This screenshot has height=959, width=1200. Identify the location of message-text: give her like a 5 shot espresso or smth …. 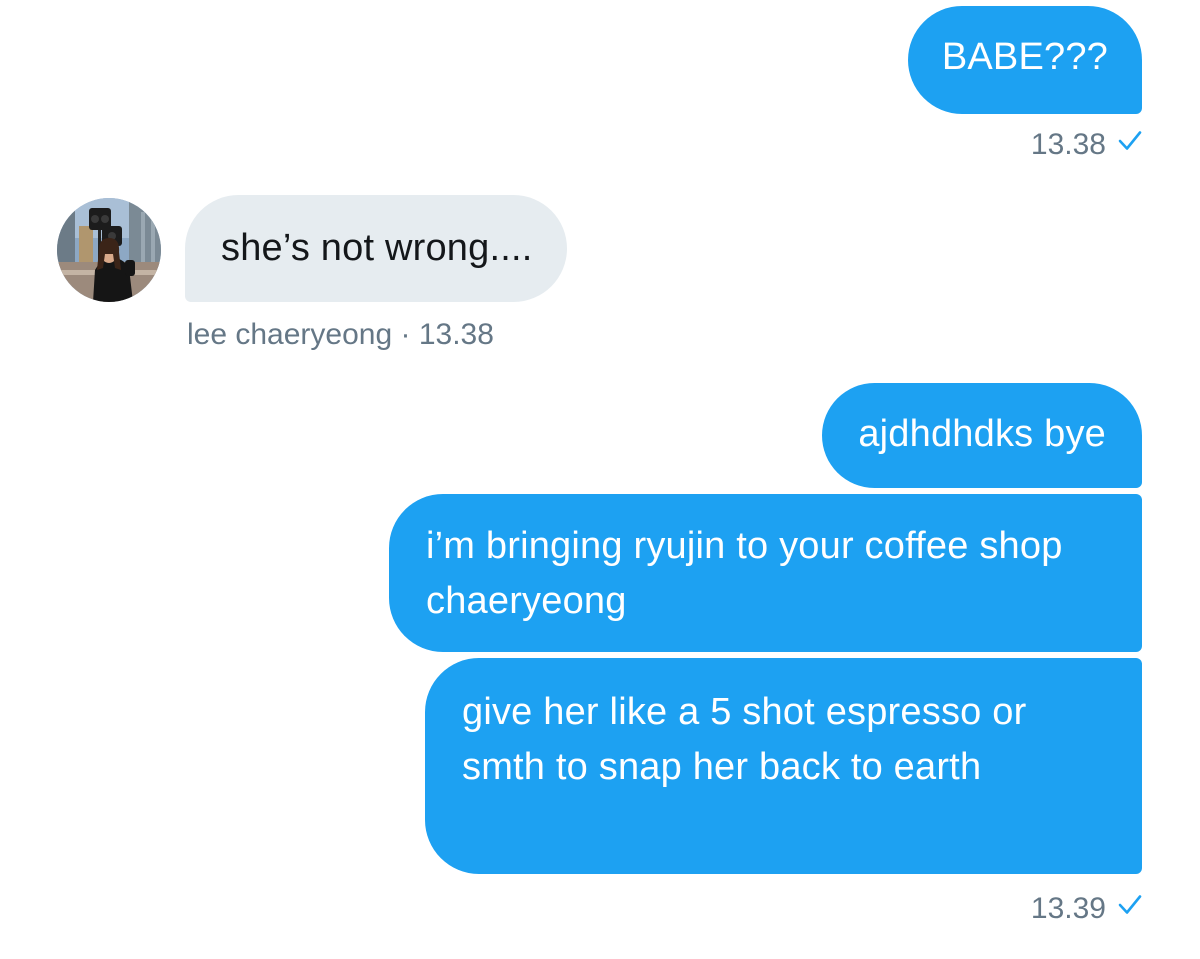
(744, 739).